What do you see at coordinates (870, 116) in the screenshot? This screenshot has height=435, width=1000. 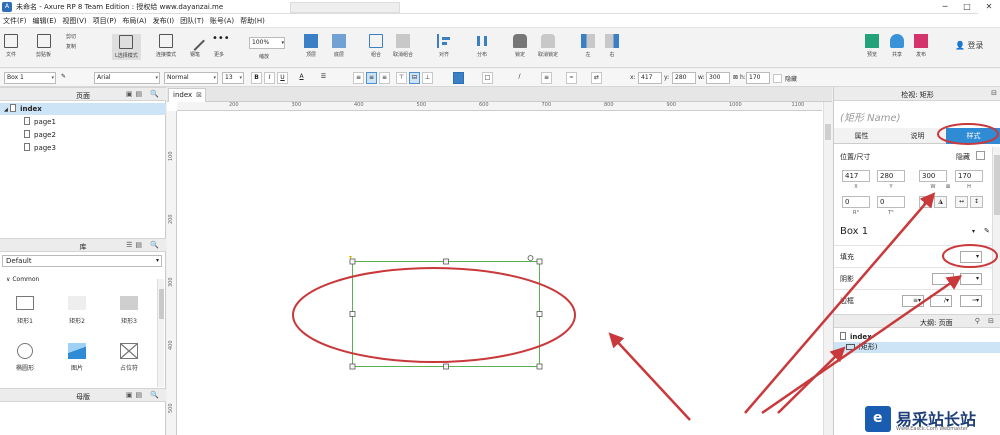 I see `widget-name-input: (矩形 Name)` at bounding box center [870, 116].